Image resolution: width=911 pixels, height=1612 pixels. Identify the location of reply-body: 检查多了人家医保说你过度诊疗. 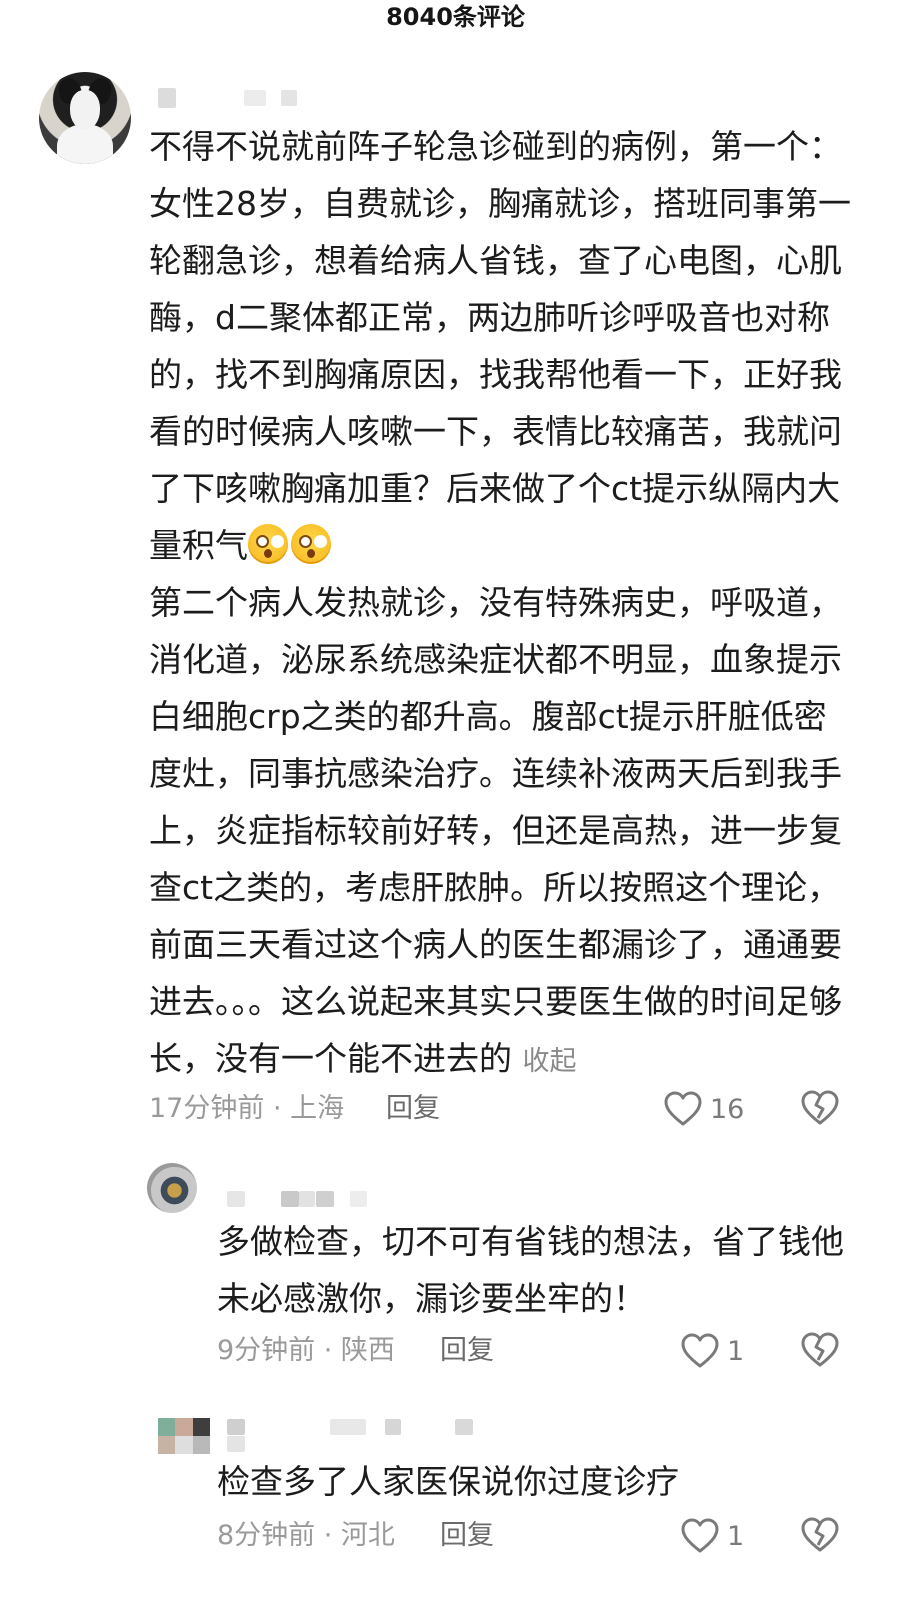
(448, 1481).